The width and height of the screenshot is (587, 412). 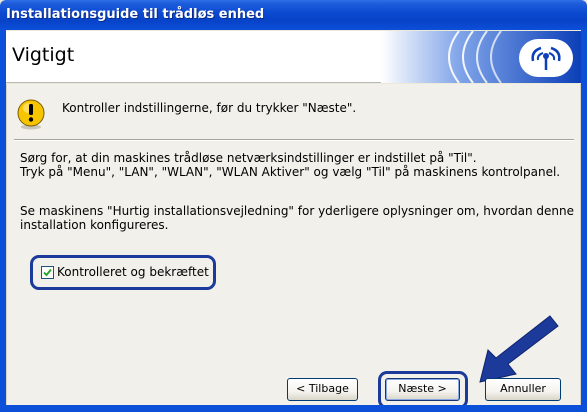 I want to click on pointer-arrow-icon, so click(x=519, y=349).